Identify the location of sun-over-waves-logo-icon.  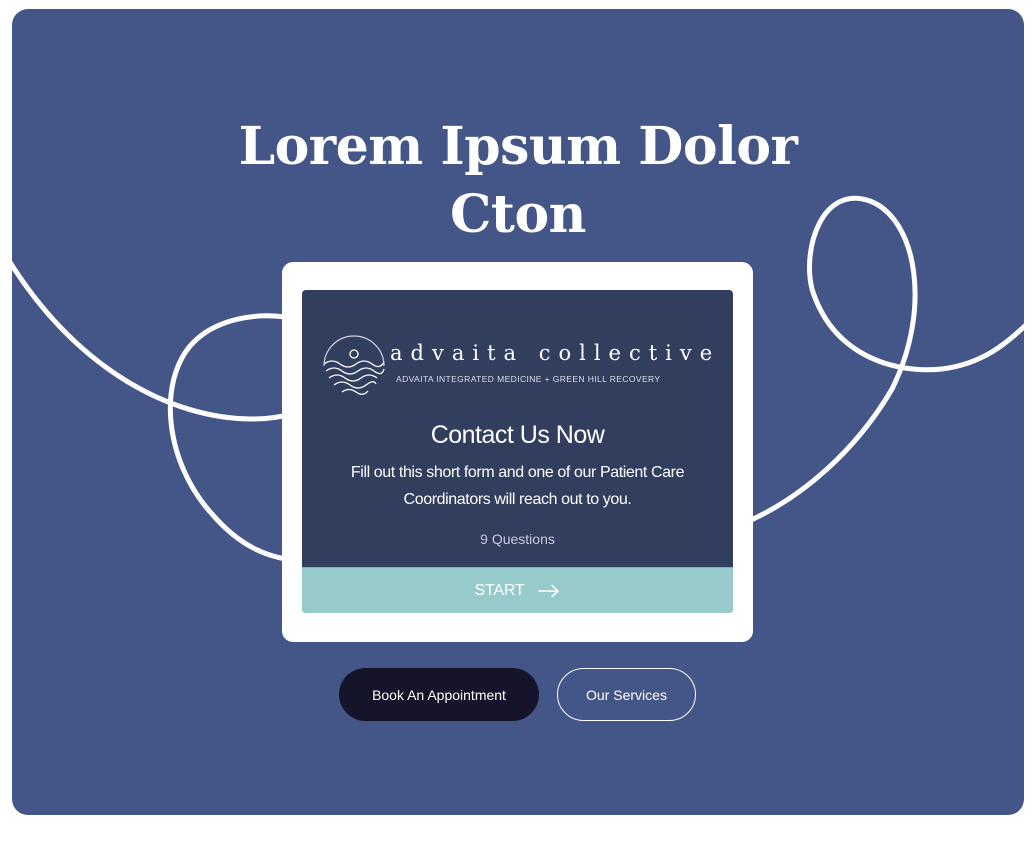
(354, 365).